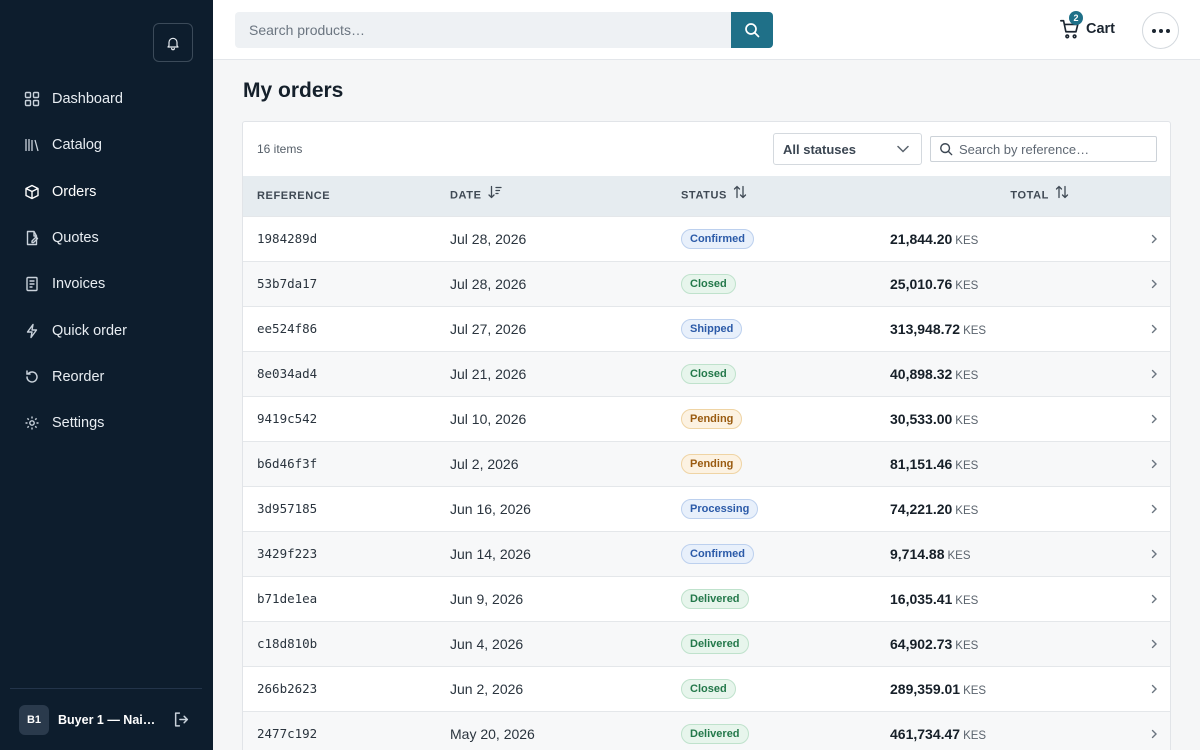 Image resolution: width=1200 pixels, height=750 pixels. I want to click on sidebar-item-invoices: Invoices, so click(106, 284).